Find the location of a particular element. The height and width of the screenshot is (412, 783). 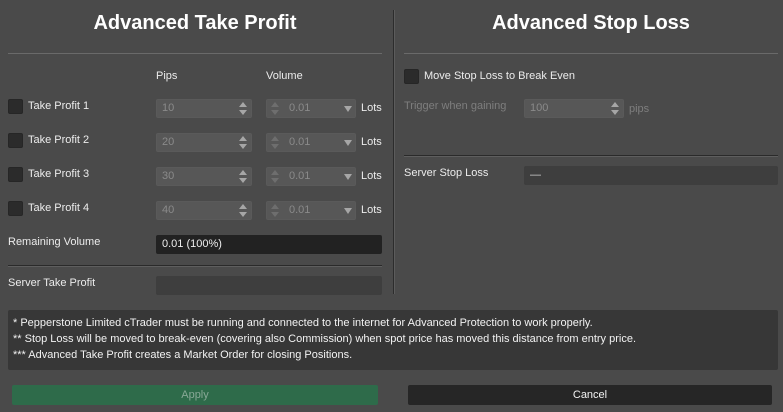

take-profit-1-volume-select: 0.01 is located at coordinates (311, 108).